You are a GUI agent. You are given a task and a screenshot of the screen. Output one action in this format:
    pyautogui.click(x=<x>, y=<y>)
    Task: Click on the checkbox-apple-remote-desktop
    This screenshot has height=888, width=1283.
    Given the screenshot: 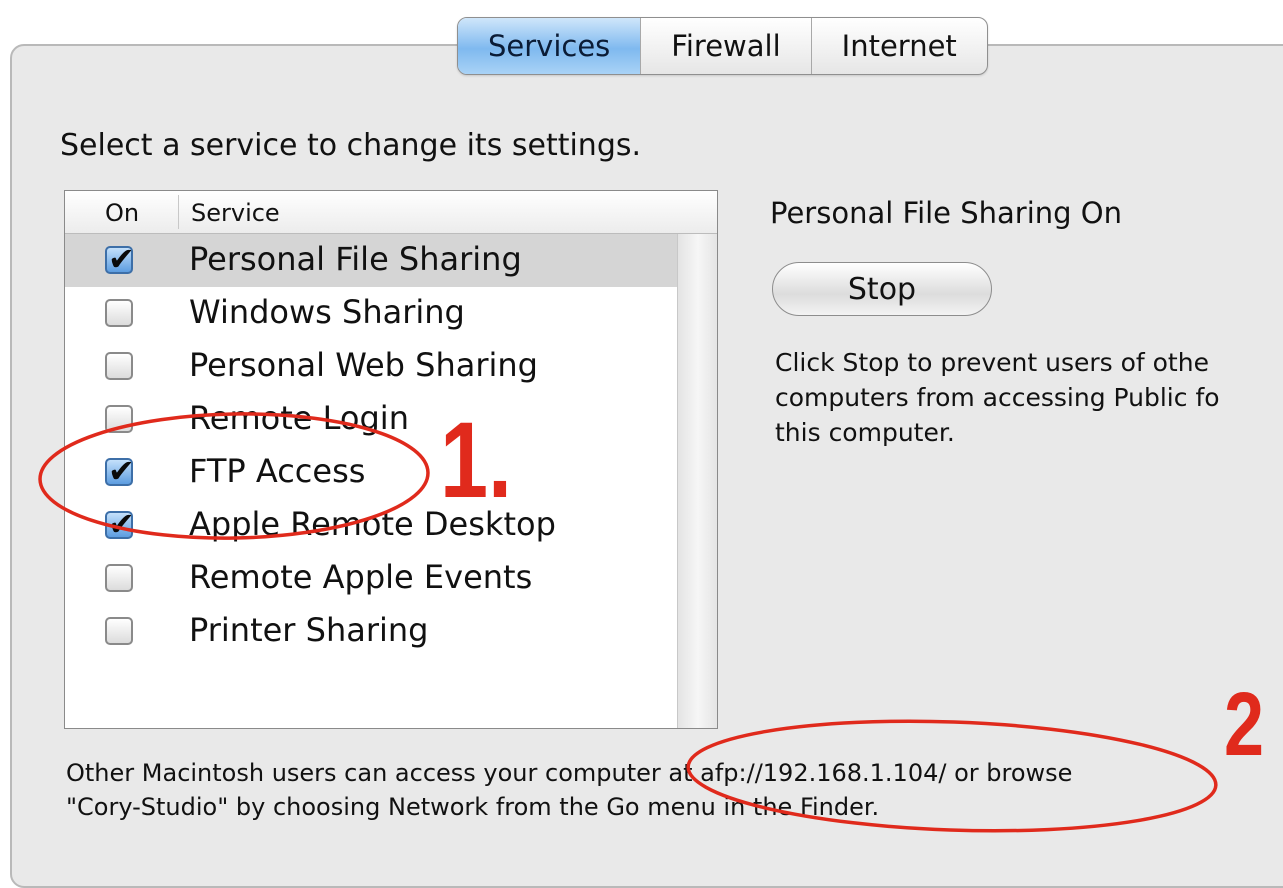 What is the action you would take?
    pyautogui.click(x=120, y=524)
    